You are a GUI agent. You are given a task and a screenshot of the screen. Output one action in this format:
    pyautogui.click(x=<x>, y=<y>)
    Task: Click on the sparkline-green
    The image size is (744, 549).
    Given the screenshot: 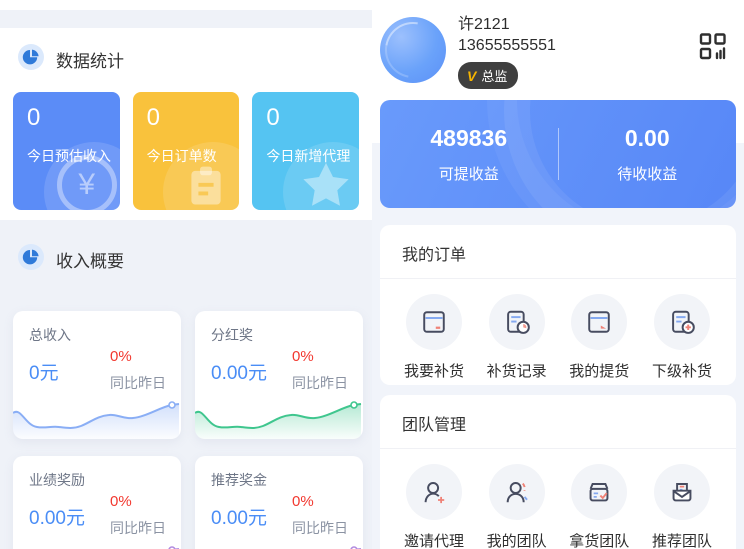 What is the action you would take?
    pyautogui.click(x=278, y=420)
    